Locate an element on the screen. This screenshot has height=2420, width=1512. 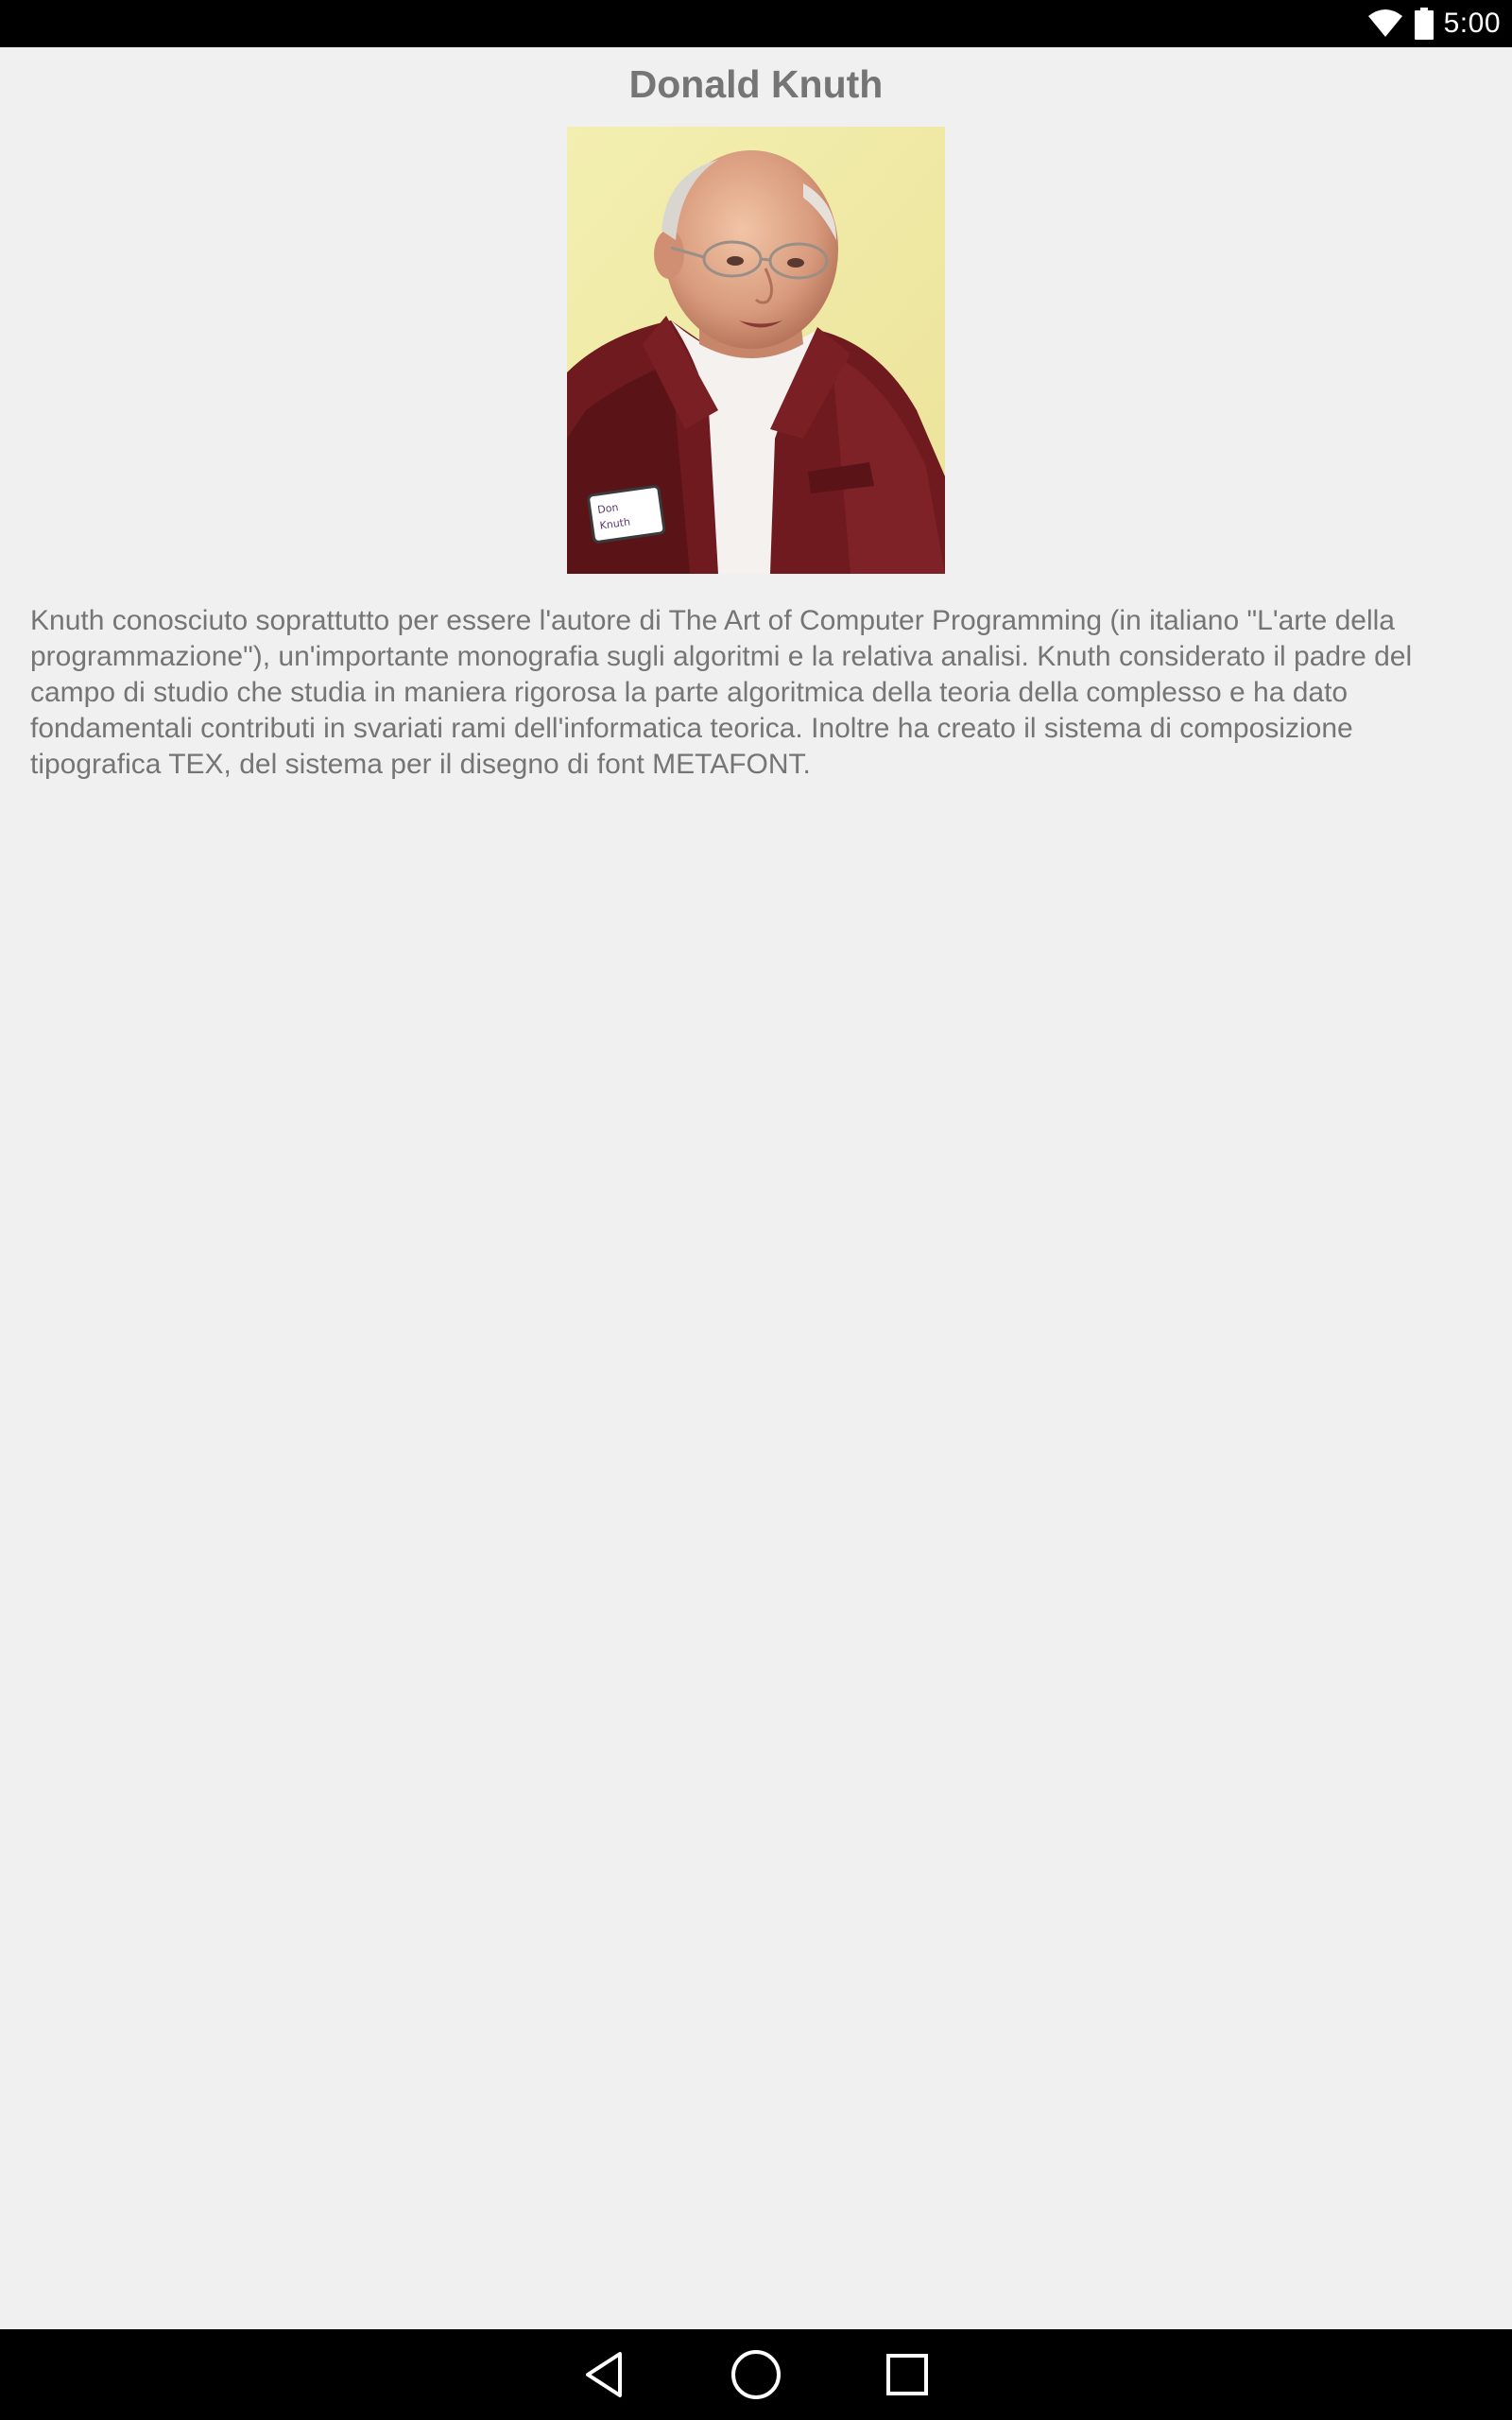
status-clock: 5:00 is located at coordinates (1472, 24).